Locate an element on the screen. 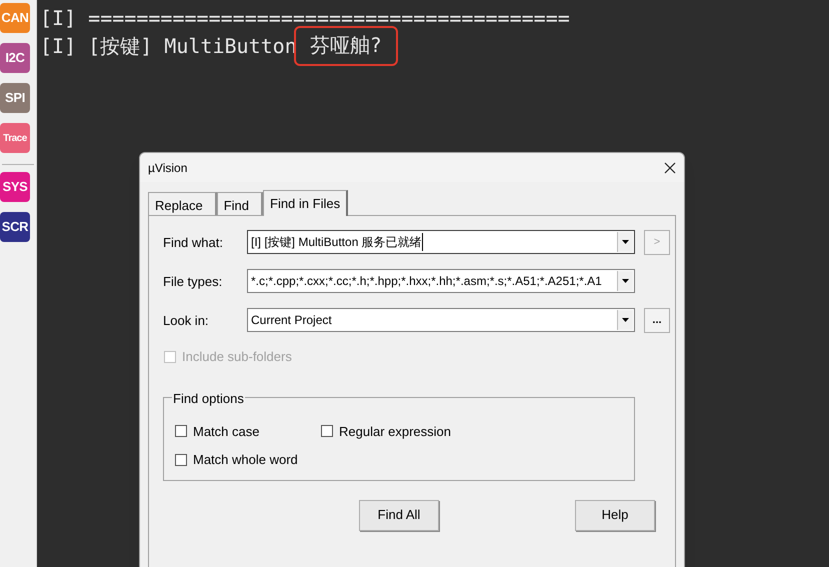  combo-box: [I] [按键] MultiButton 服务已就绪 is located at coordinates (441, 242).